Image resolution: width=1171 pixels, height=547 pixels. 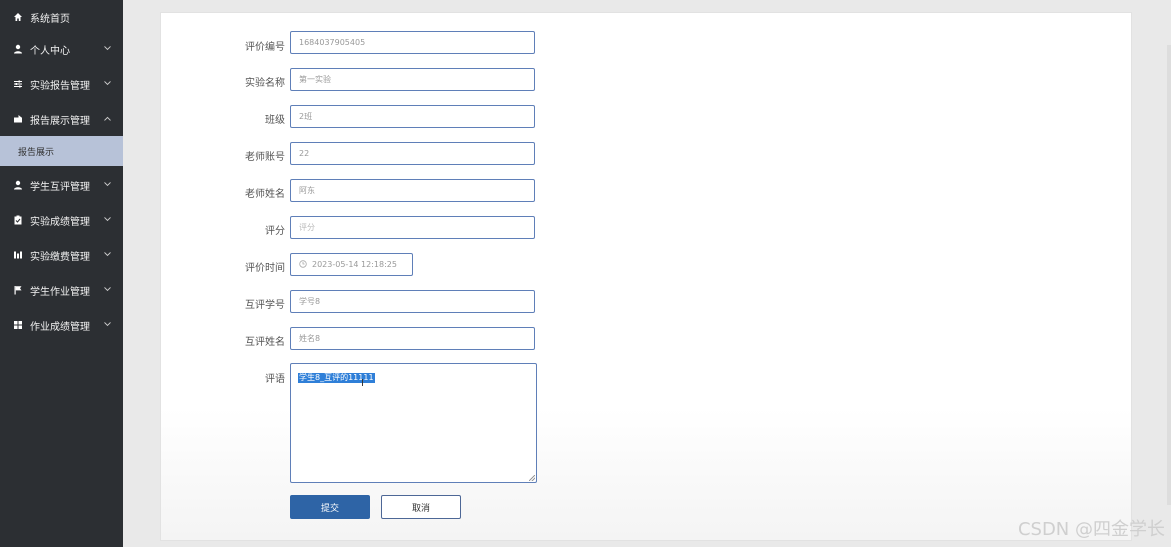 What do you see at coordinates (310, 338) in the screenshot?
I see `field-value: 姓名8` at bounding box center [310, 338].